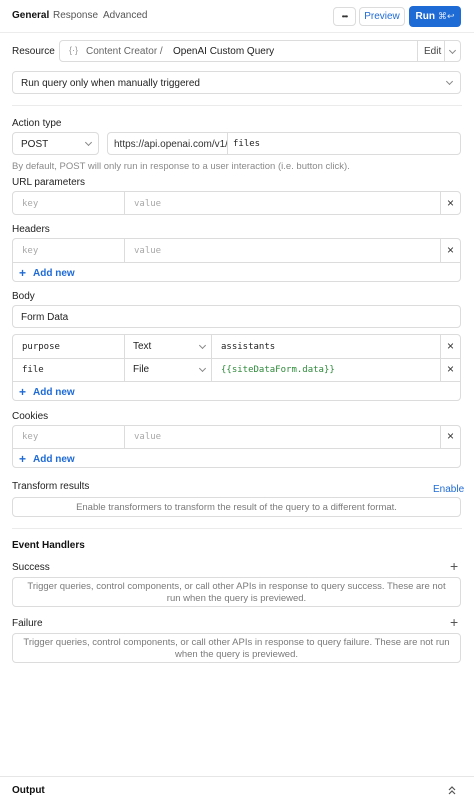 This screenshot has height=801, width=474. What do you see at coordinates (452, 790) in the screenshot?
I see `chevron-double-up-icon` at bounding box center [452, 790].